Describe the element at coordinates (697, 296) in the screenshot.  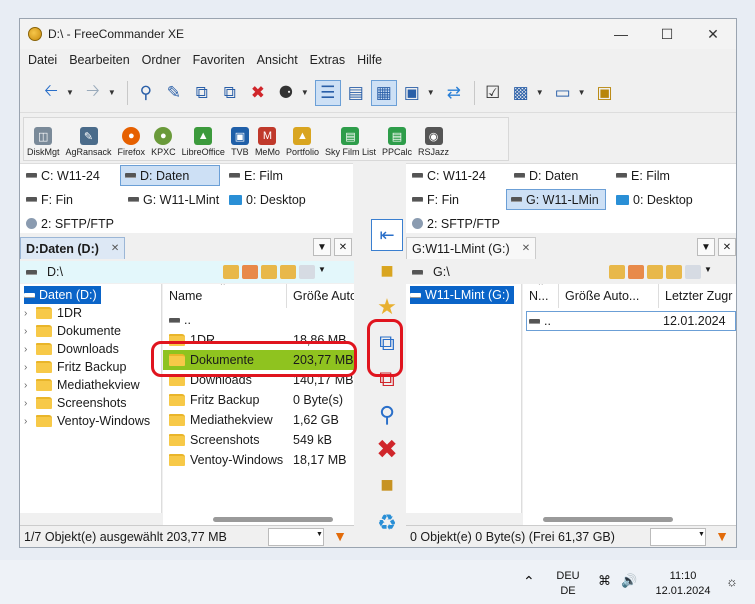
I see `column-last-access: Letzter Zugr` at that location.